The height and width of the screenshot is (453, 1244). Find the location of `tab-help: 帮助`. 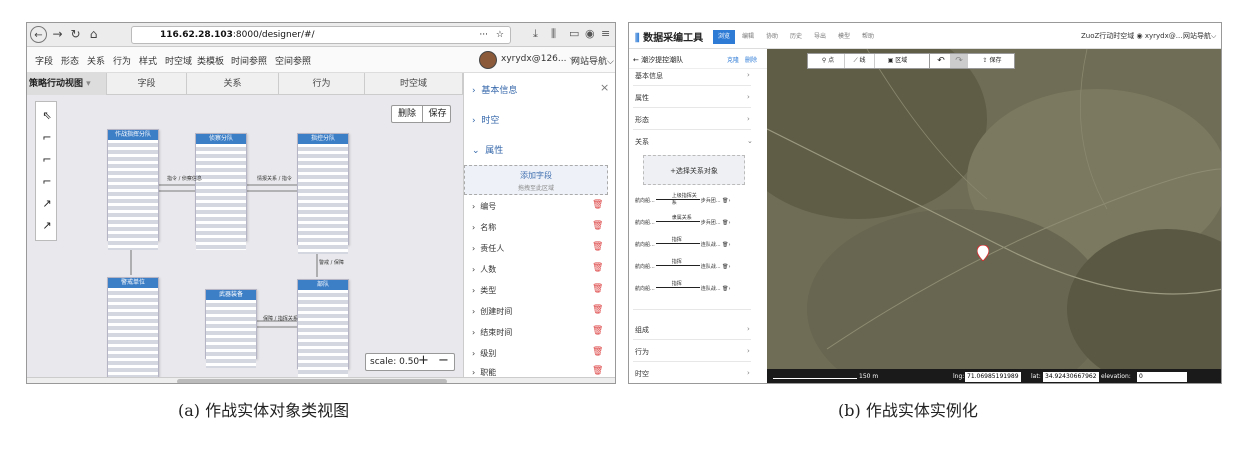

tab-help: 帮助 is located at coordinates (868, 37).